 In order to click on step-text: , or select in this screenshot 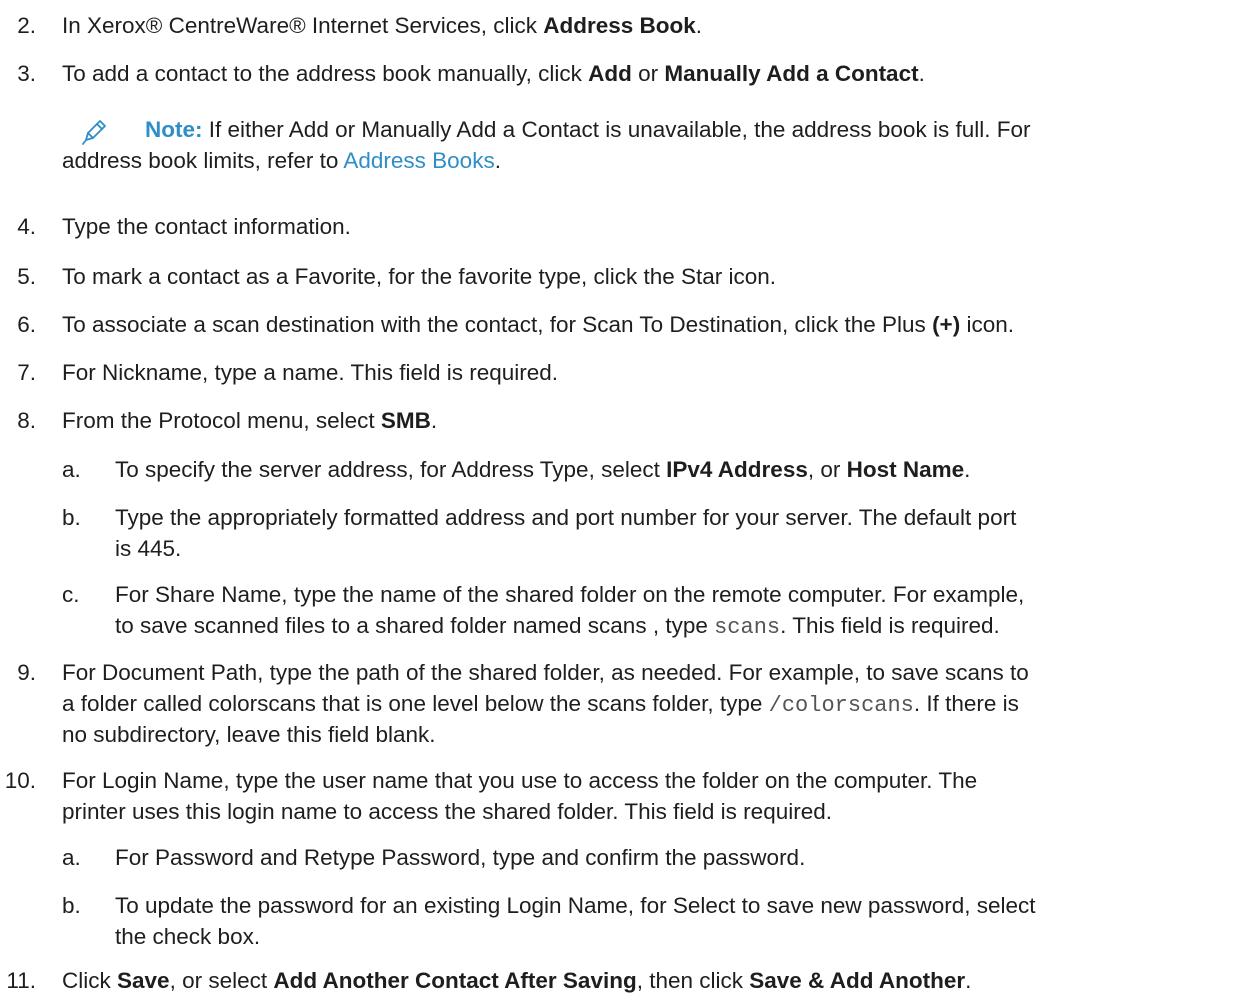, I will do `click(221, 980)`.